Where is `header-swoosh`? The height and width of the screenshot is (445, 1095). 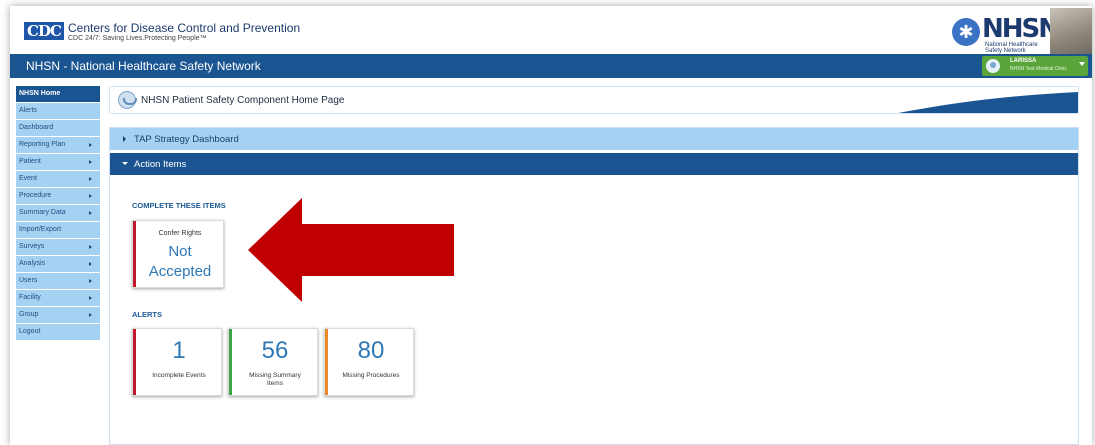 header-swoosh is located at coordinates (988, 102).